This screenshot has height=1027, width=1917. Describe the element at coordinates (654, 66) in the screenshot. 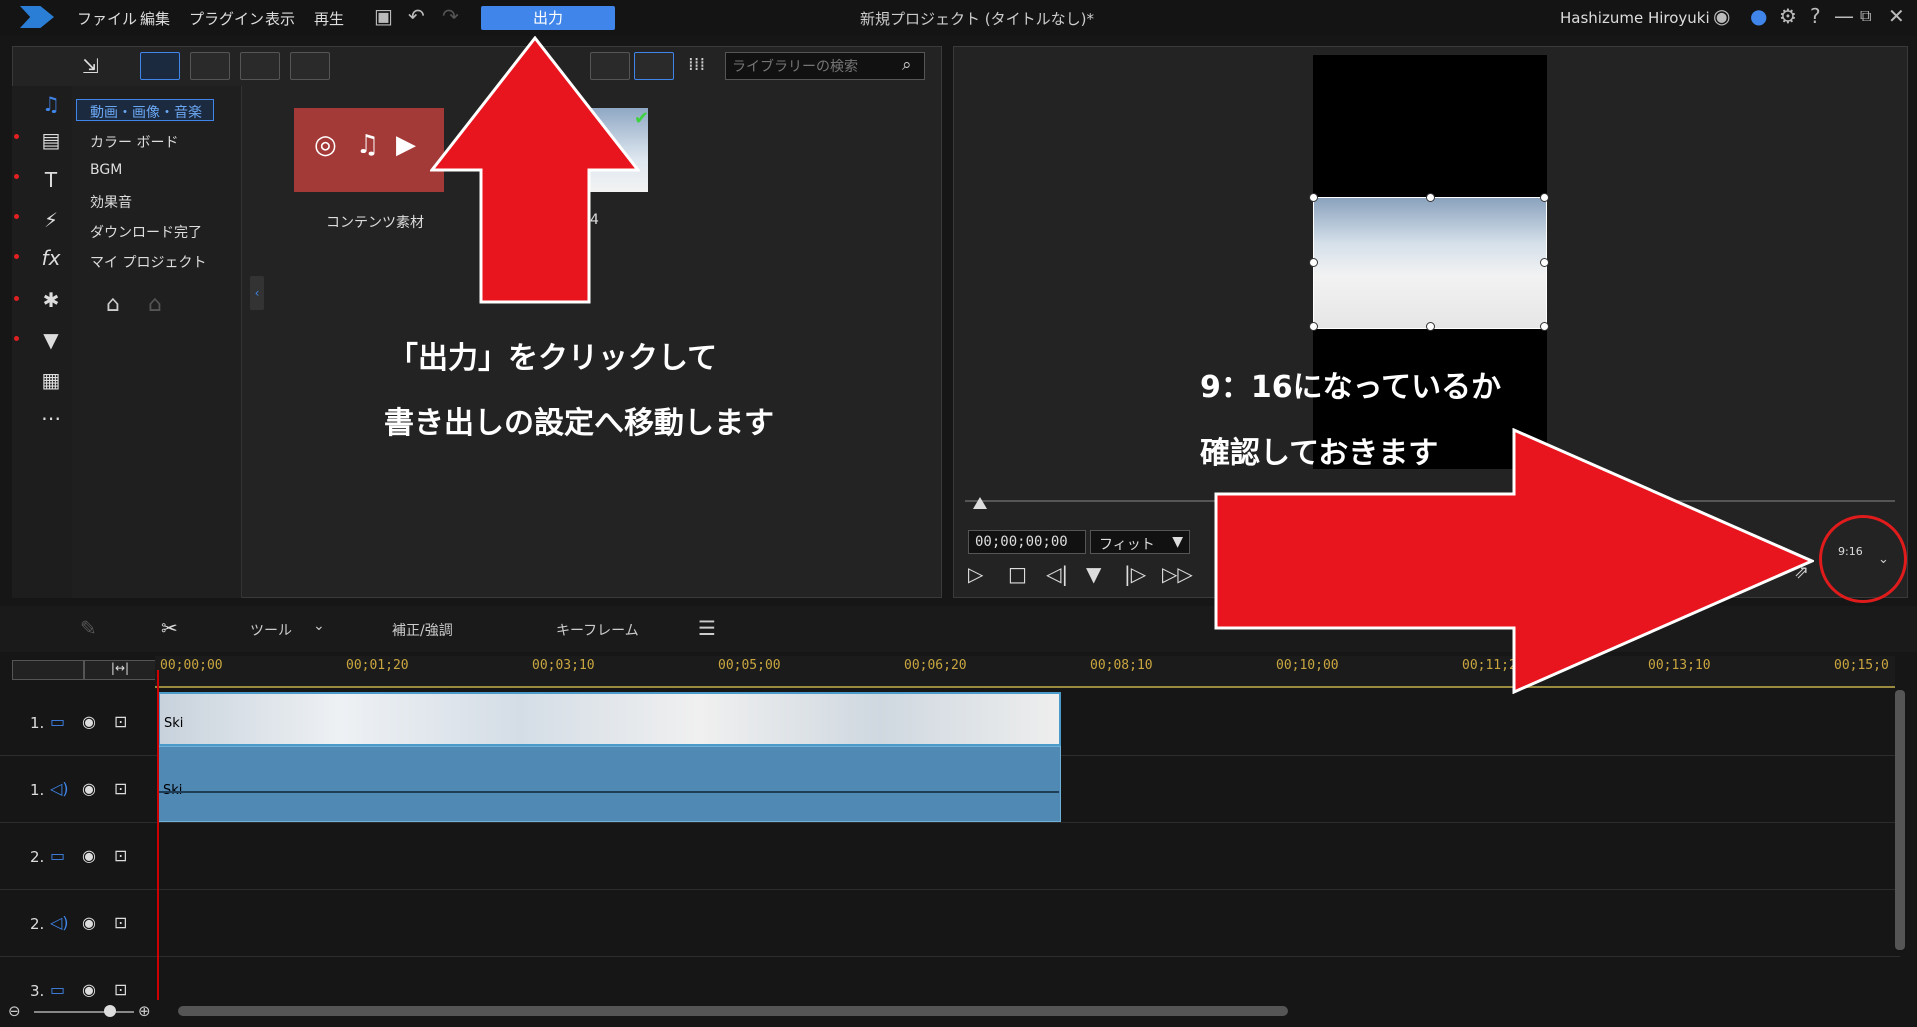

I see `grid-view-icon` at that location.